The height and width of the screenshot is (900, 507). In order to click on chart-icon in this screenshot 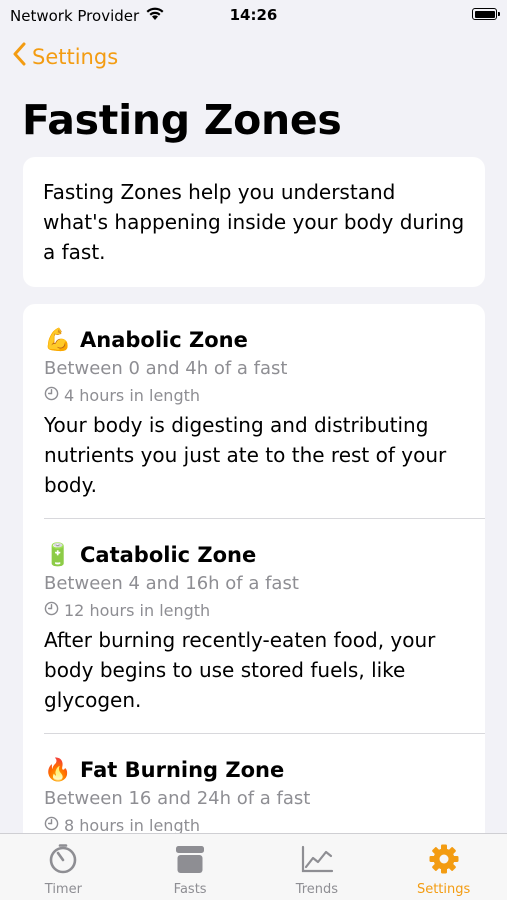, I will do `click(317, 859)`.